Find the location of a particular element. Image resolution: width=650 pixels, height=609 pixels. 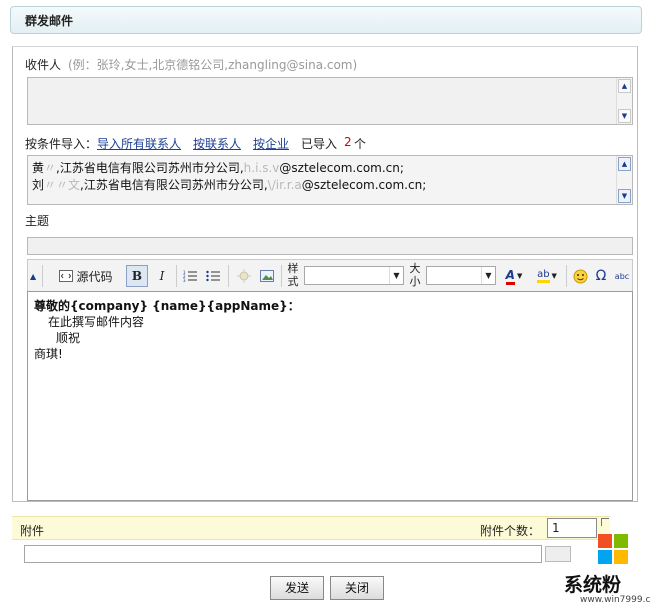

recipients-label: 收件人 is located at coordinates (43, 65).